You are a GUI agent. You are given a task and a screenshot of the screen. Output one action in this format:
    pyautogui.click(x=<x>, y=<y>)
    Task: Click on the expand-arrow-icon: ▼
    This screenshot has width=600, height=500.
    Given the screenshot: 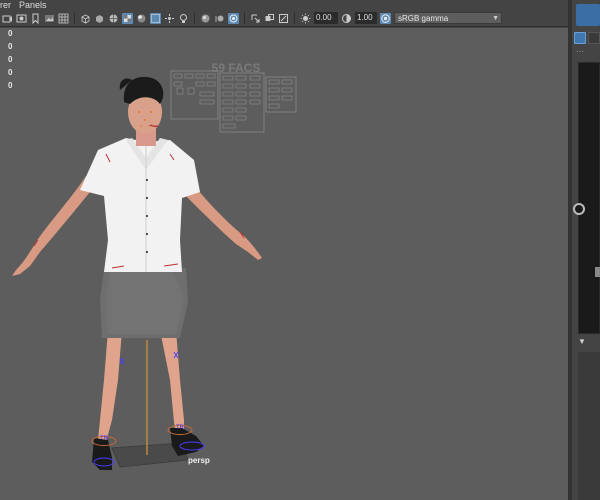 What is the action you would take?
    pyautogui.click(x=582, y=341)
    